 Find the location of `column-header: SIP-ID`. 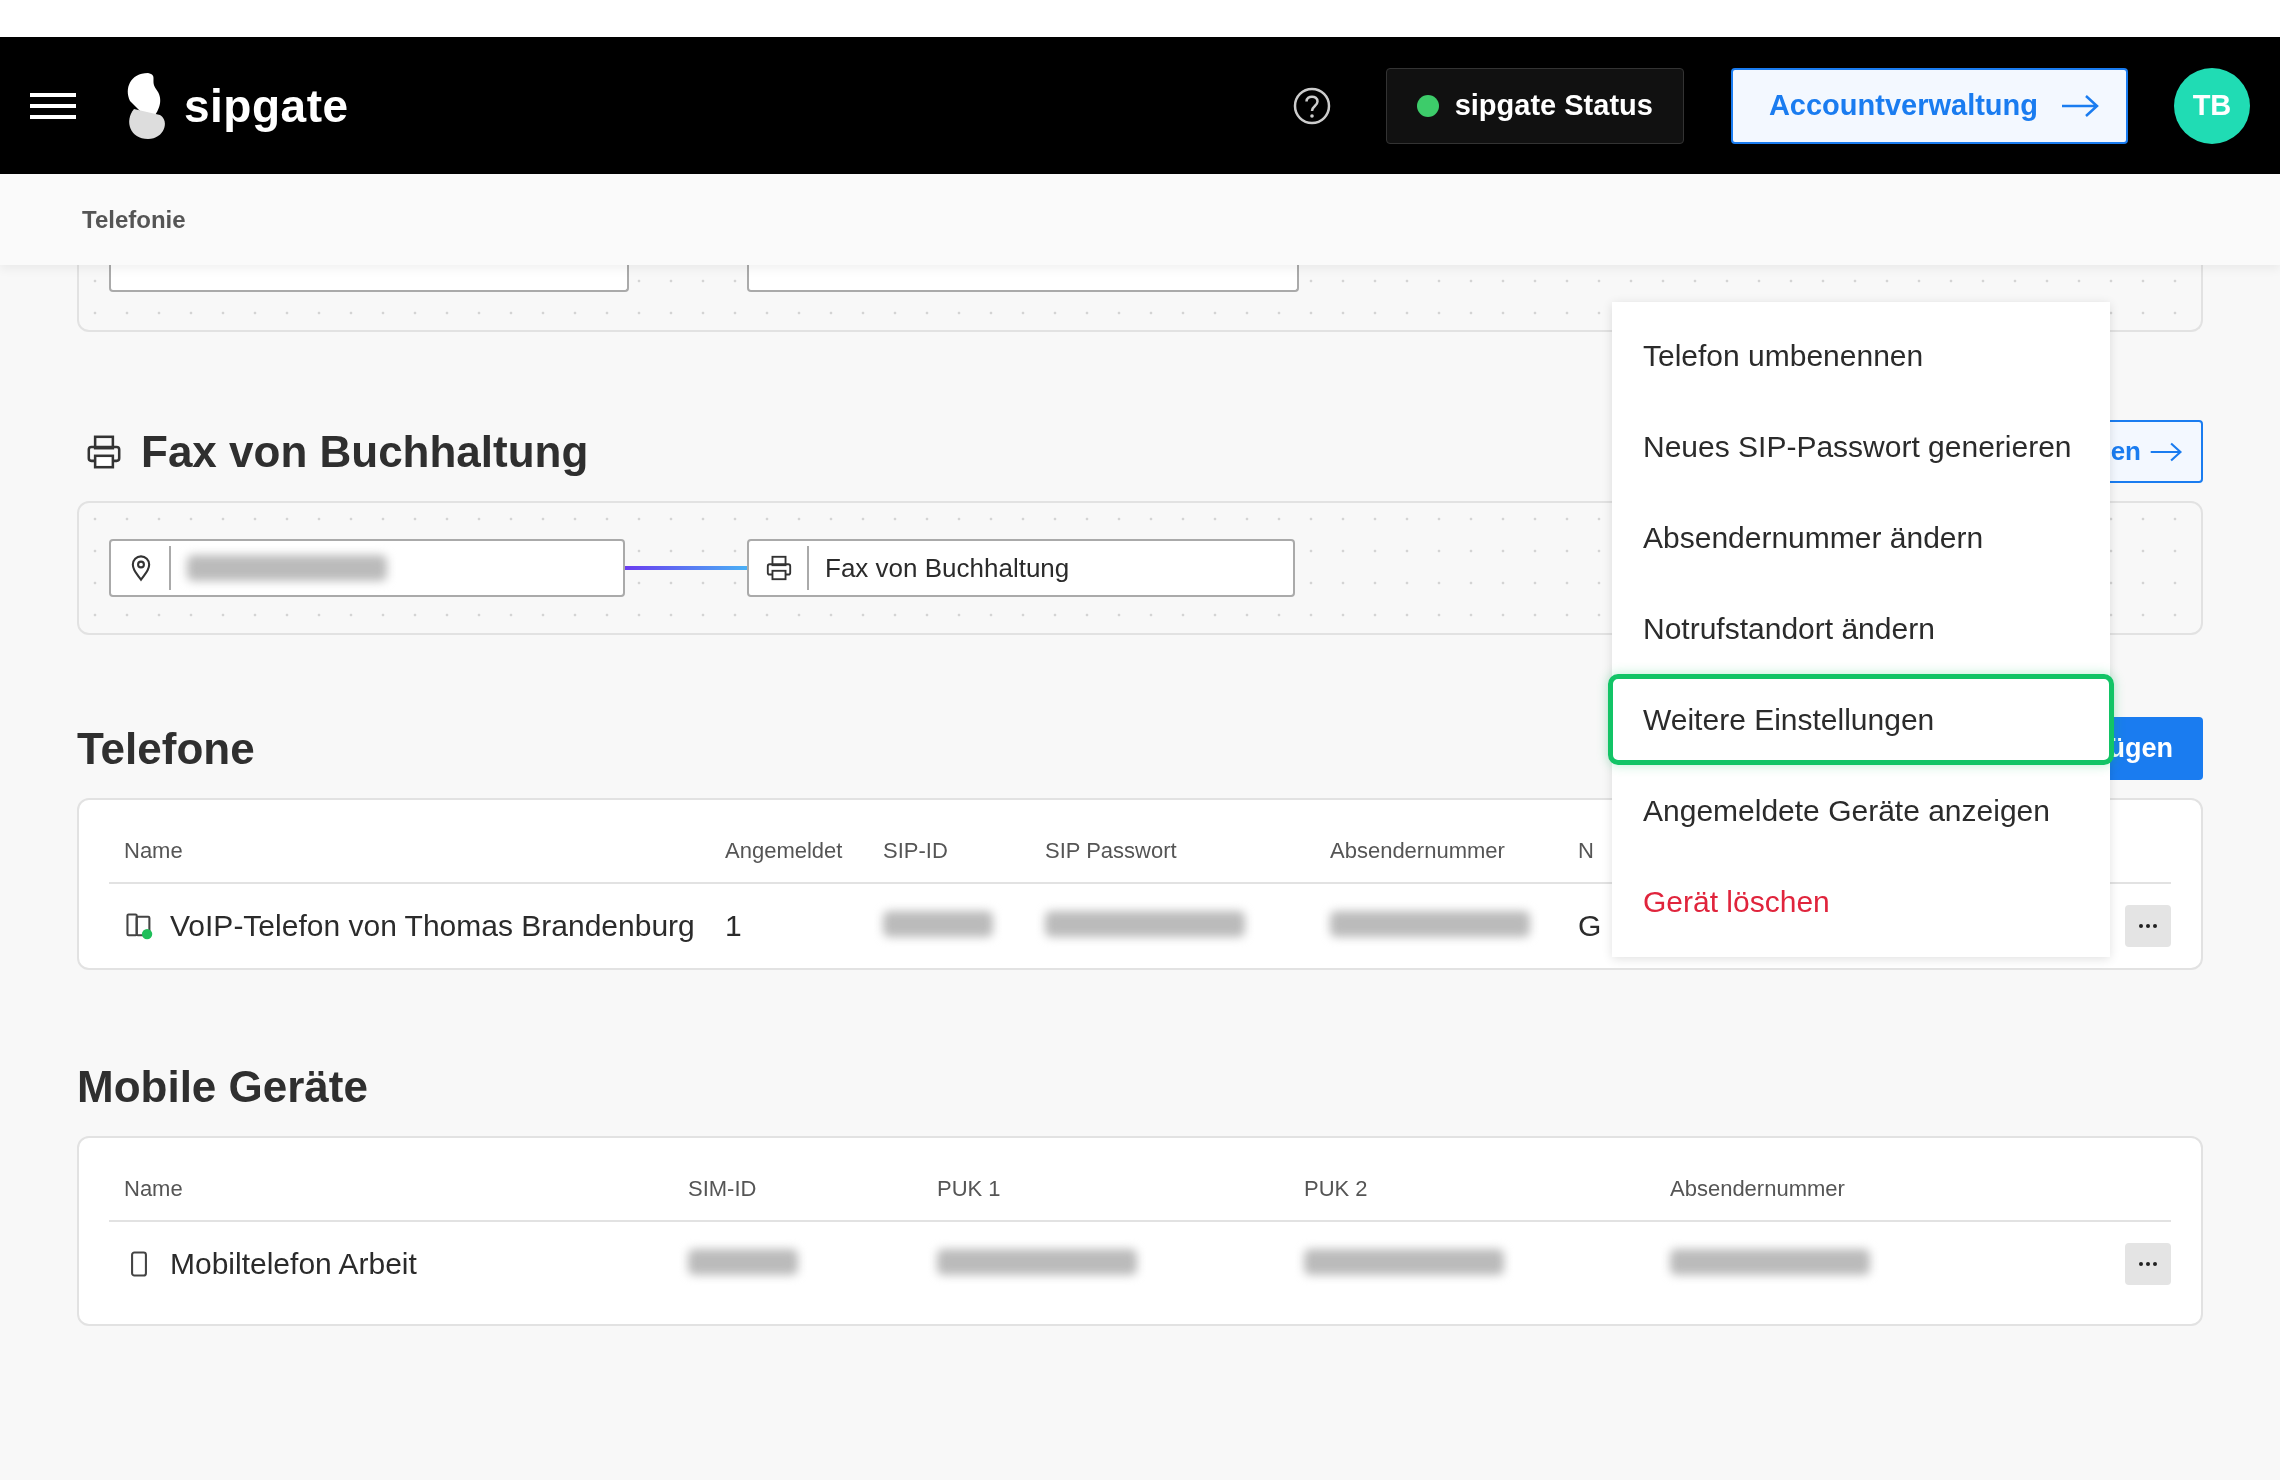

column-header: SIP-ID is located at coordinates (916, 851).